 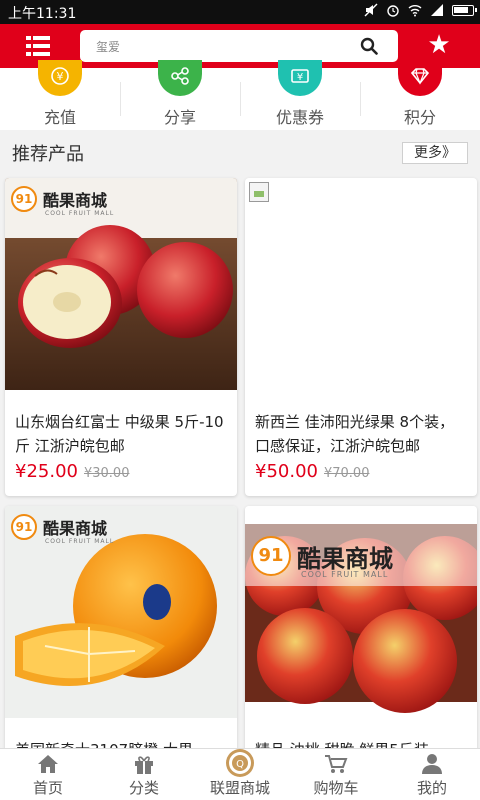 What do you see at coordinates (286, 471) in the screenshot?
I see `current-price: ¥50.00` at bounding box center [286, 471].